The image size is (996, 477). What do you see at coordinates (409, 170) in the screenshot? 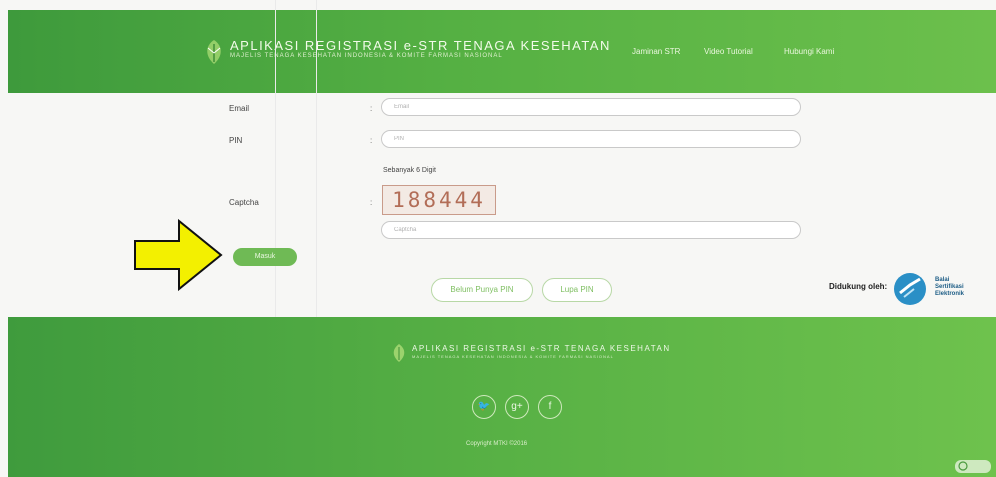
I see `pin-hint: Sebanyak 6 Digit` at bounding box center [409, 170].